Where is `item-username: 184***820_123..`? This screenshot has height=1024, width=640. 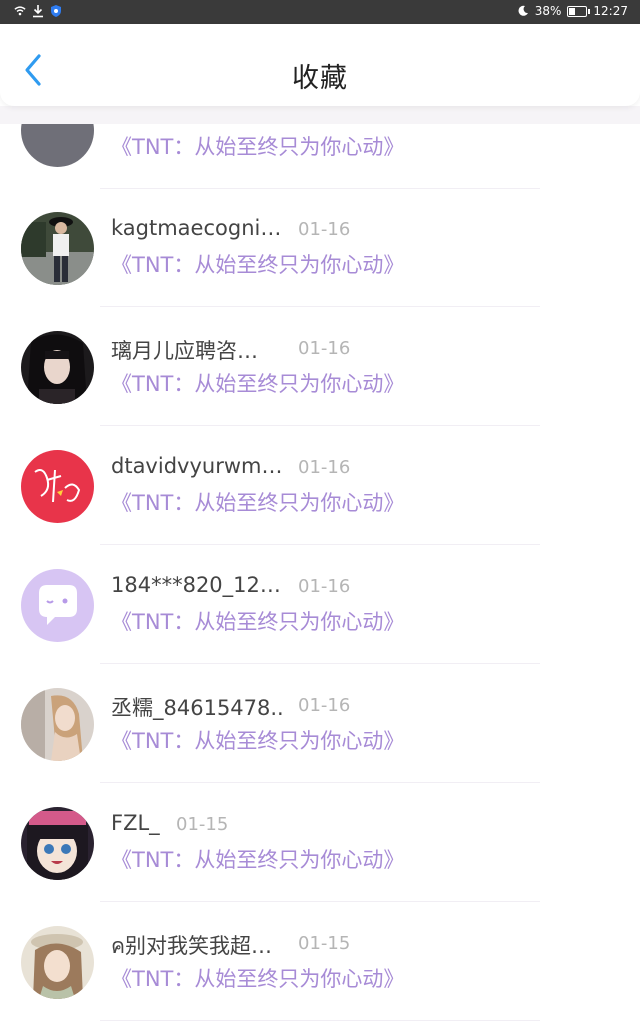
item-username: 184***820_123.. is located at coordinates (198, 585).